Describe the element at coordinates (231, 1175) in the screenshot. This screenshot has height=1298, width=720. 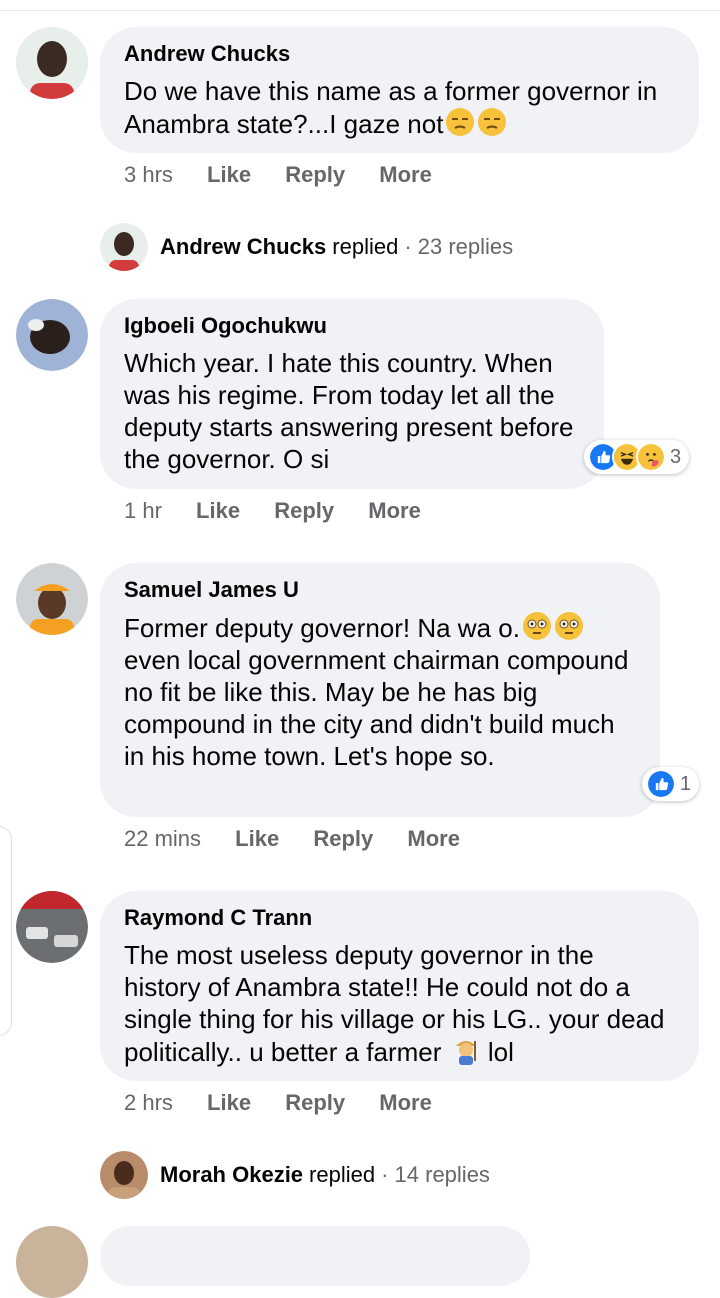
I see `reply-author: Morah Okezie` at that location.